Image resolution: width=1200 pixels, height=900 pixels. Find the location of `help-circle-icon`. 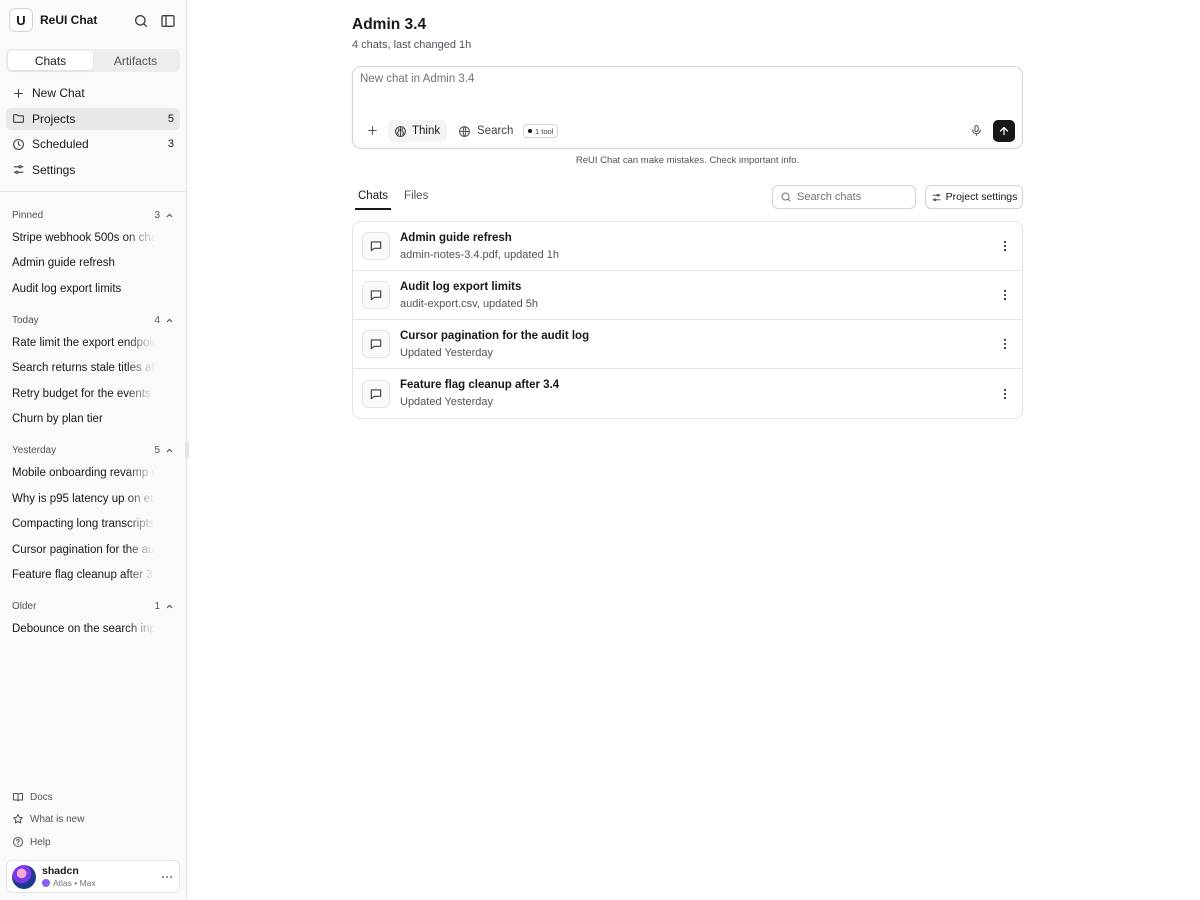

help-circle-icon is located at coordinates (18, 842).